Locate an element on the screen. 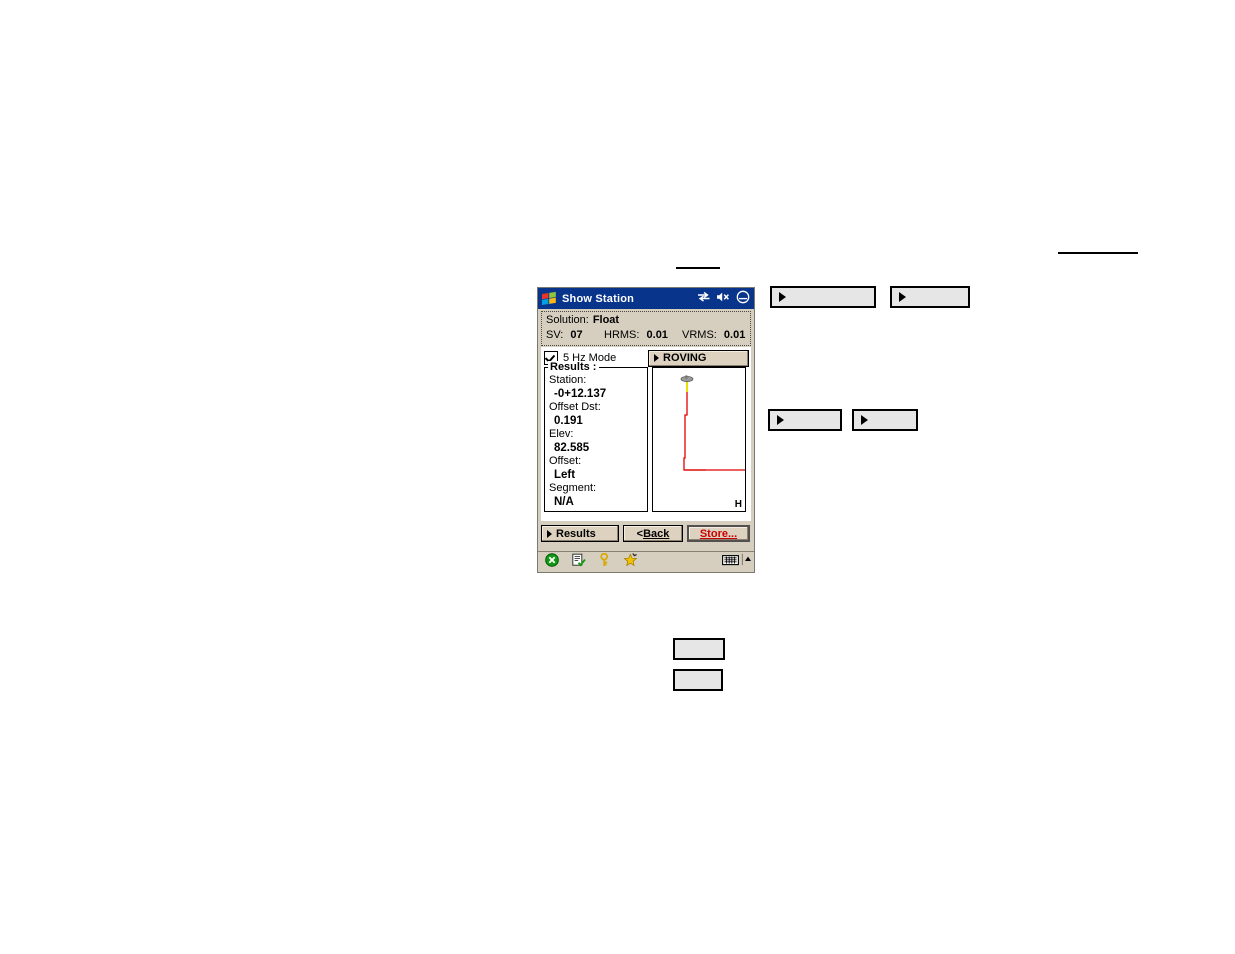  hrms-field: HRMS: 0.01 is located at coordinates (643, 335).